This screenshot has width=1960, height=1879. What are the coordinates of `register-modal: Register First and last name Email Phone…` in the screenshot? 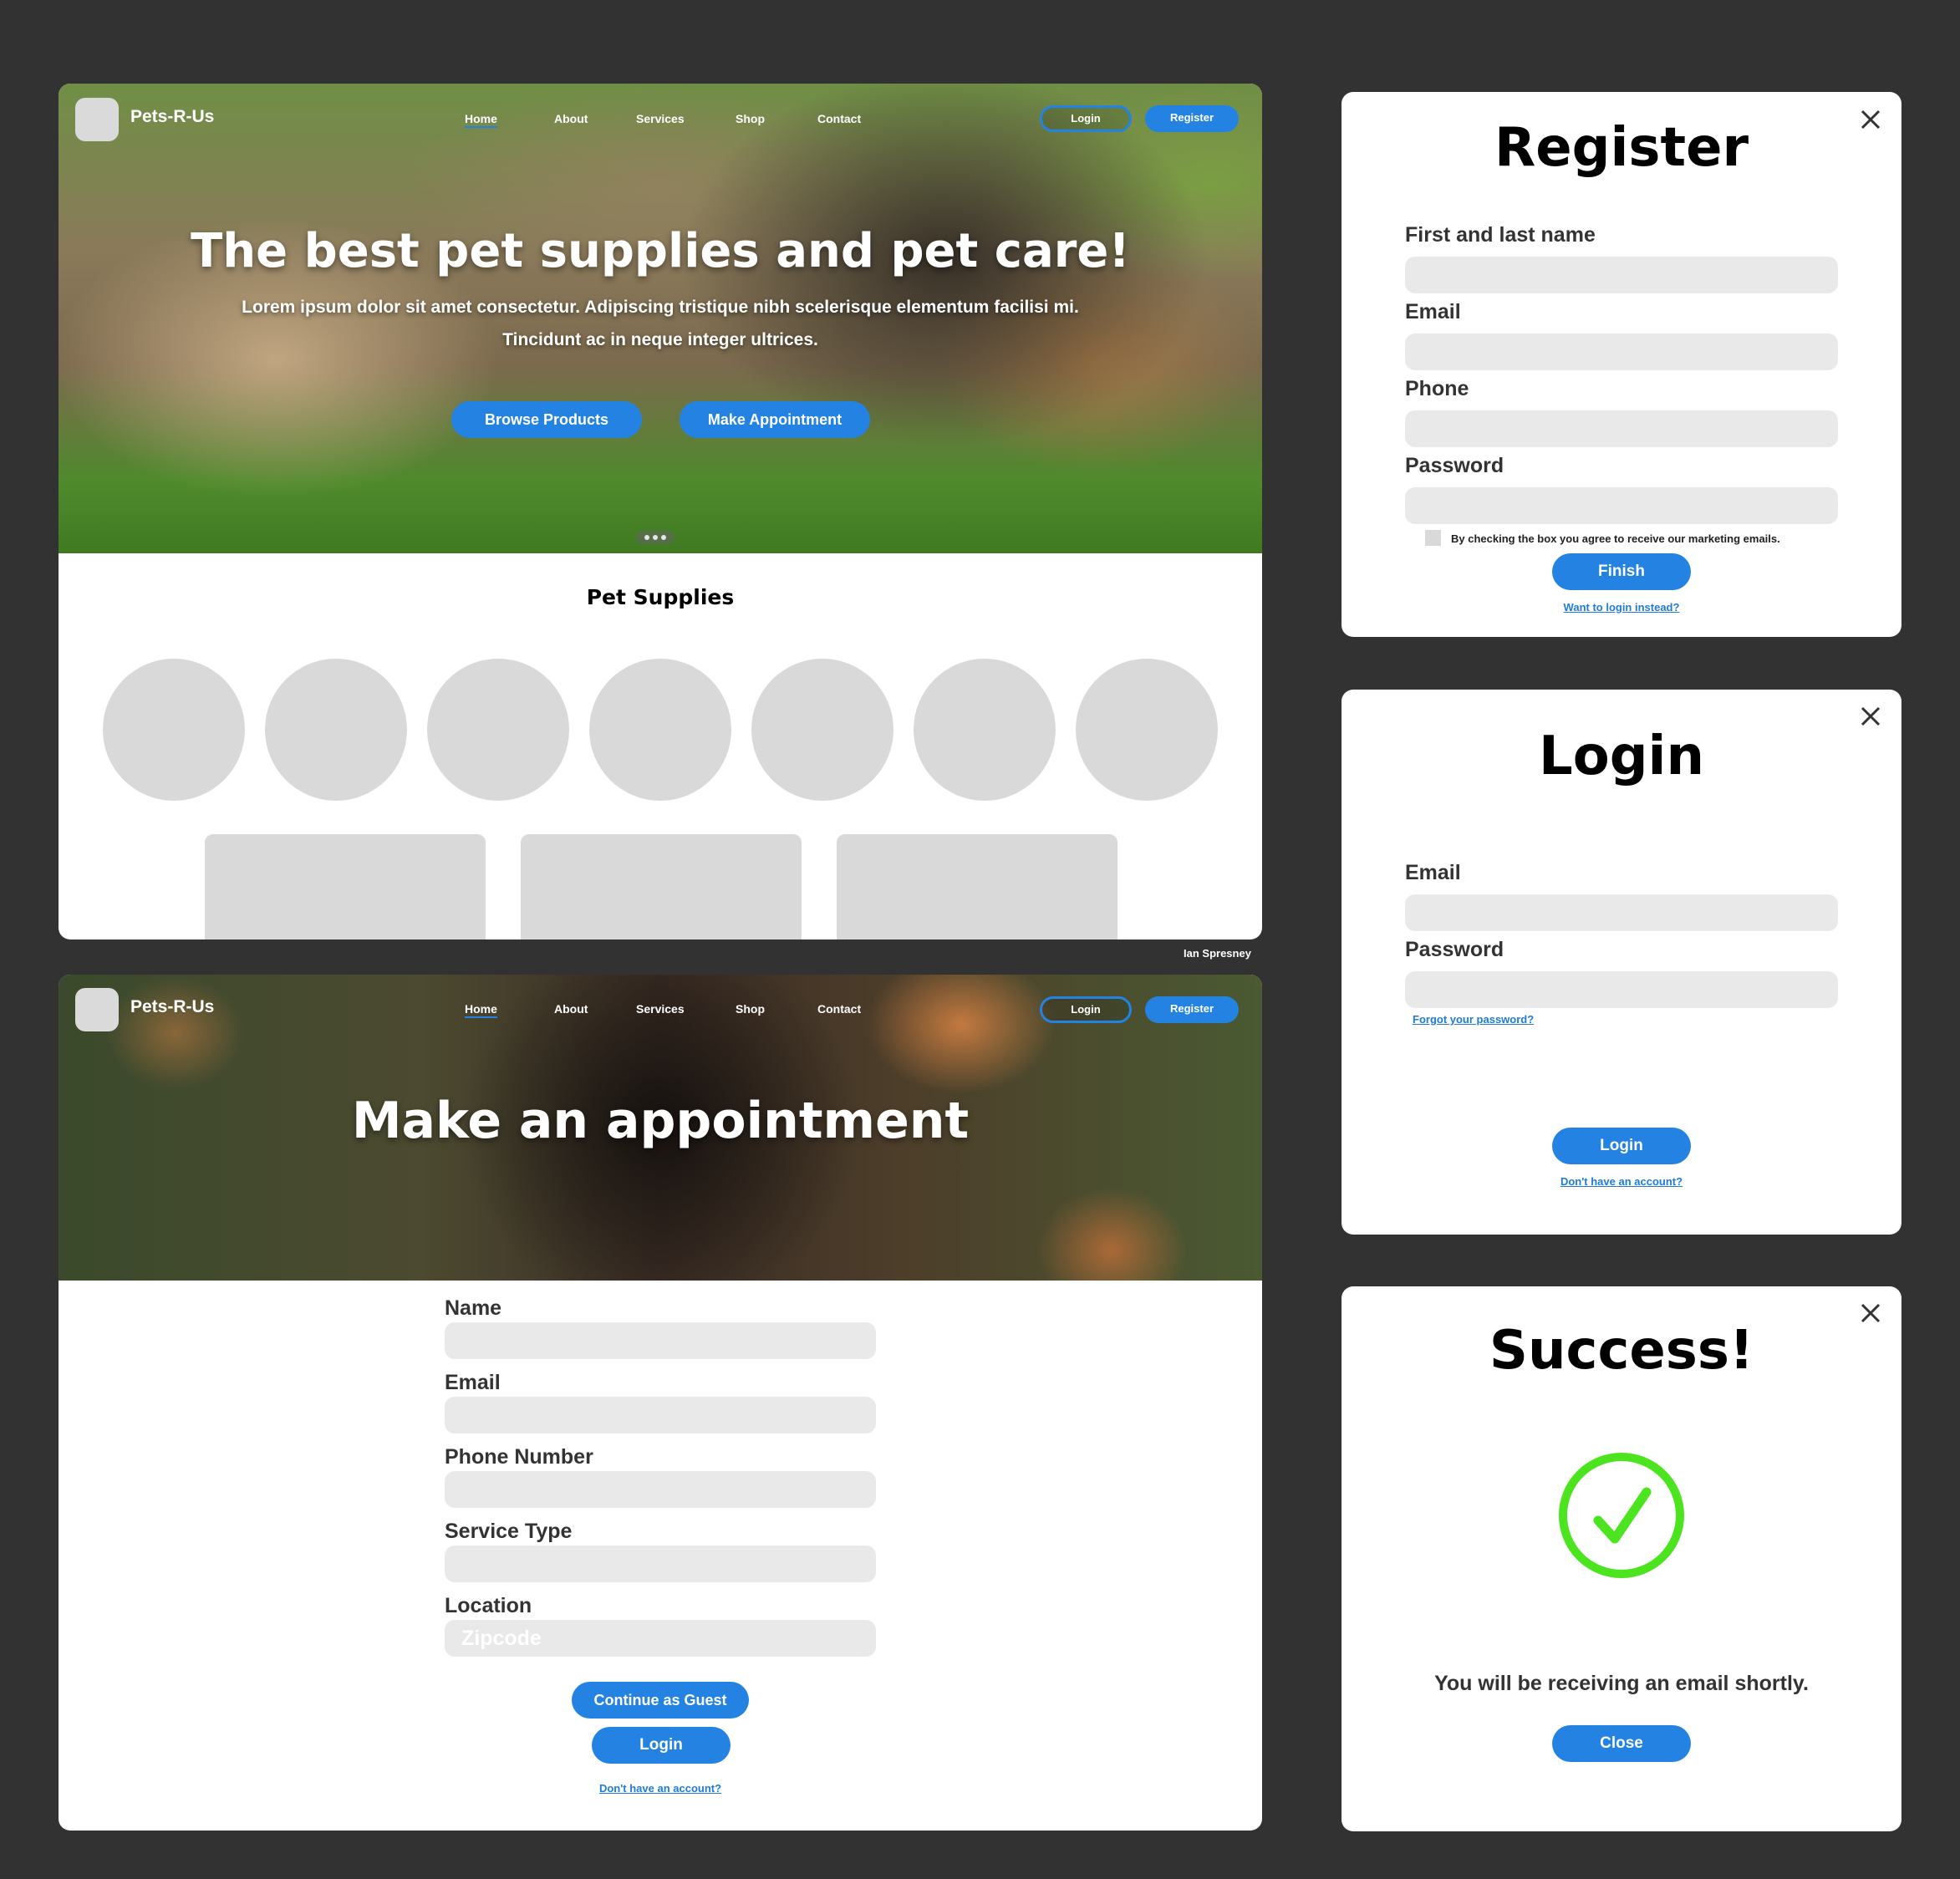 It's located at (1621, 364).